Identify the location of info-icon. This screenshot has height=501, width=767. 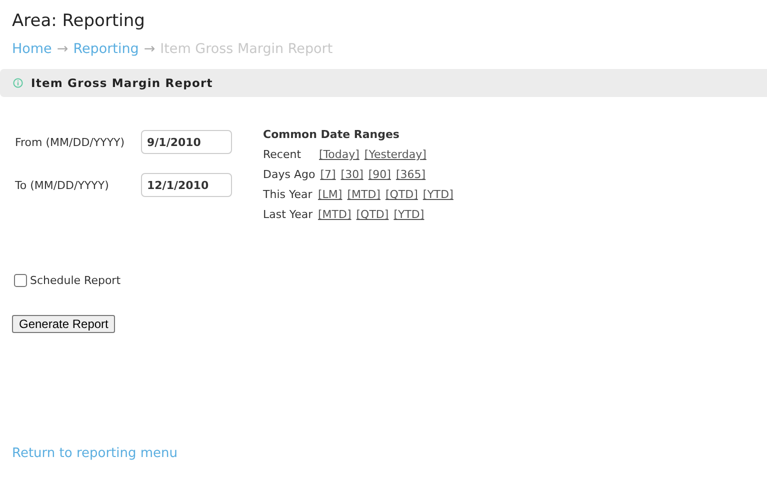
(18, 83).